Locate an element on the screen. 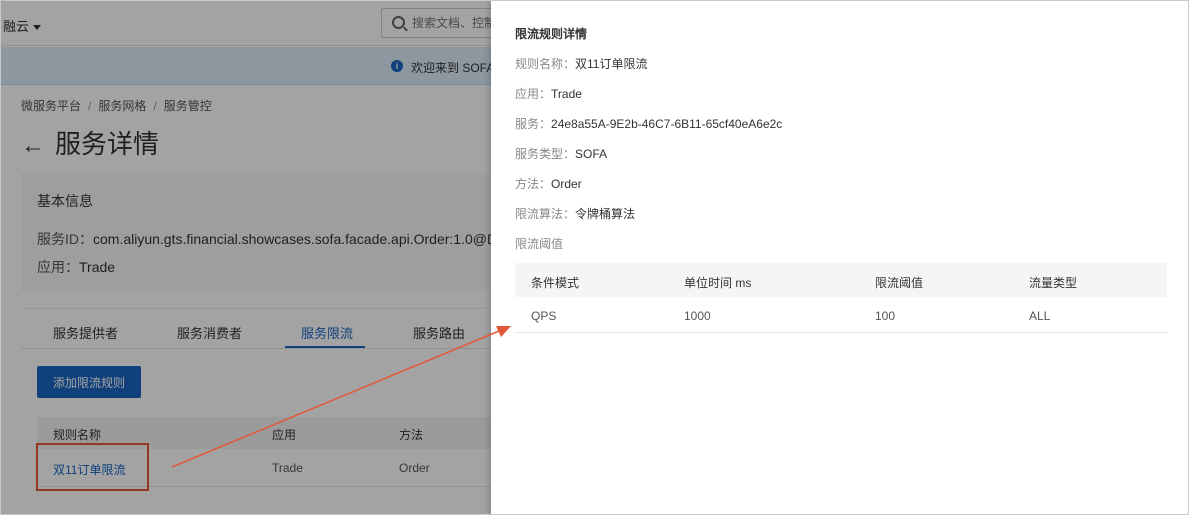 The width and height of the screenshot is (1189, 515). detail-row-rule-name: 规则名称：双11订单限流 is located at coordinates (581, 63).